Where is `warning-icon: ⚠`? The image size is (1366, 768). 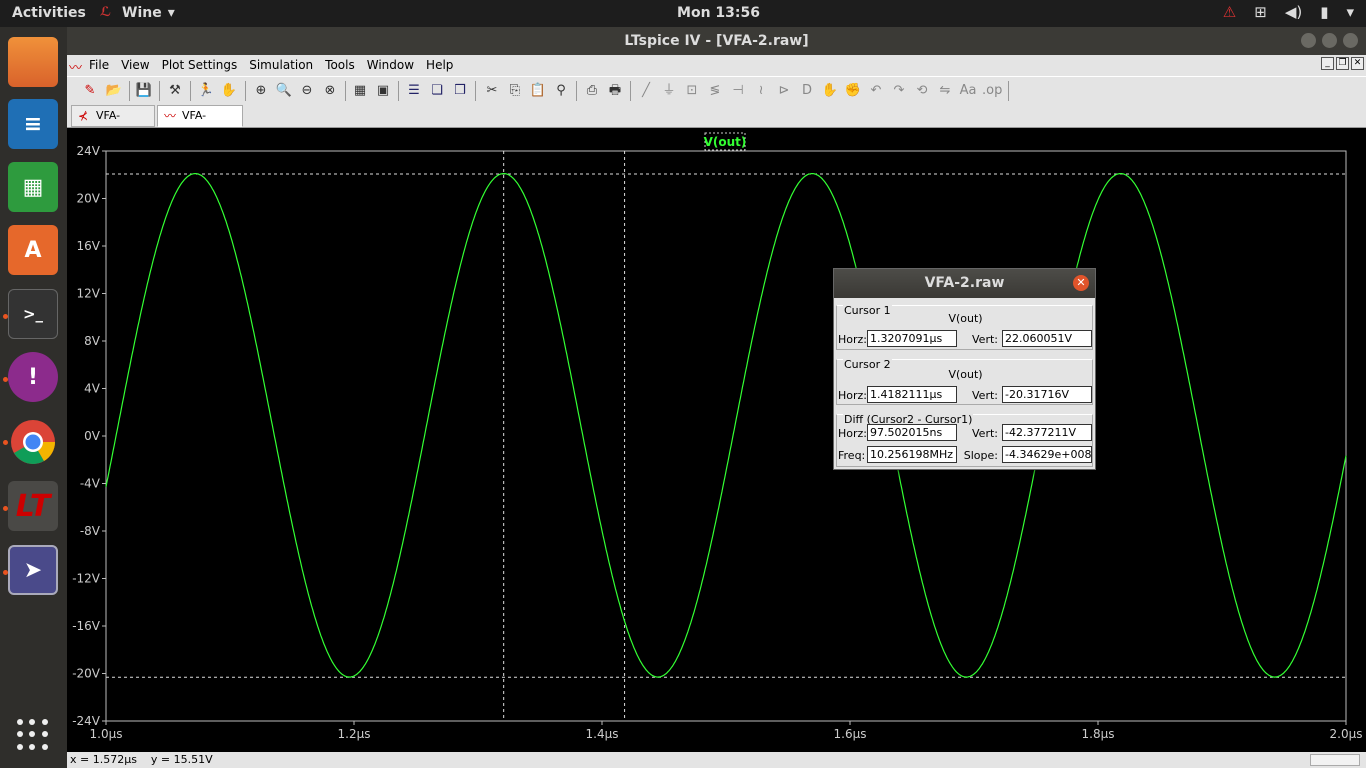
warning-icon: ⚠ is located at coordinates (1229, 12).